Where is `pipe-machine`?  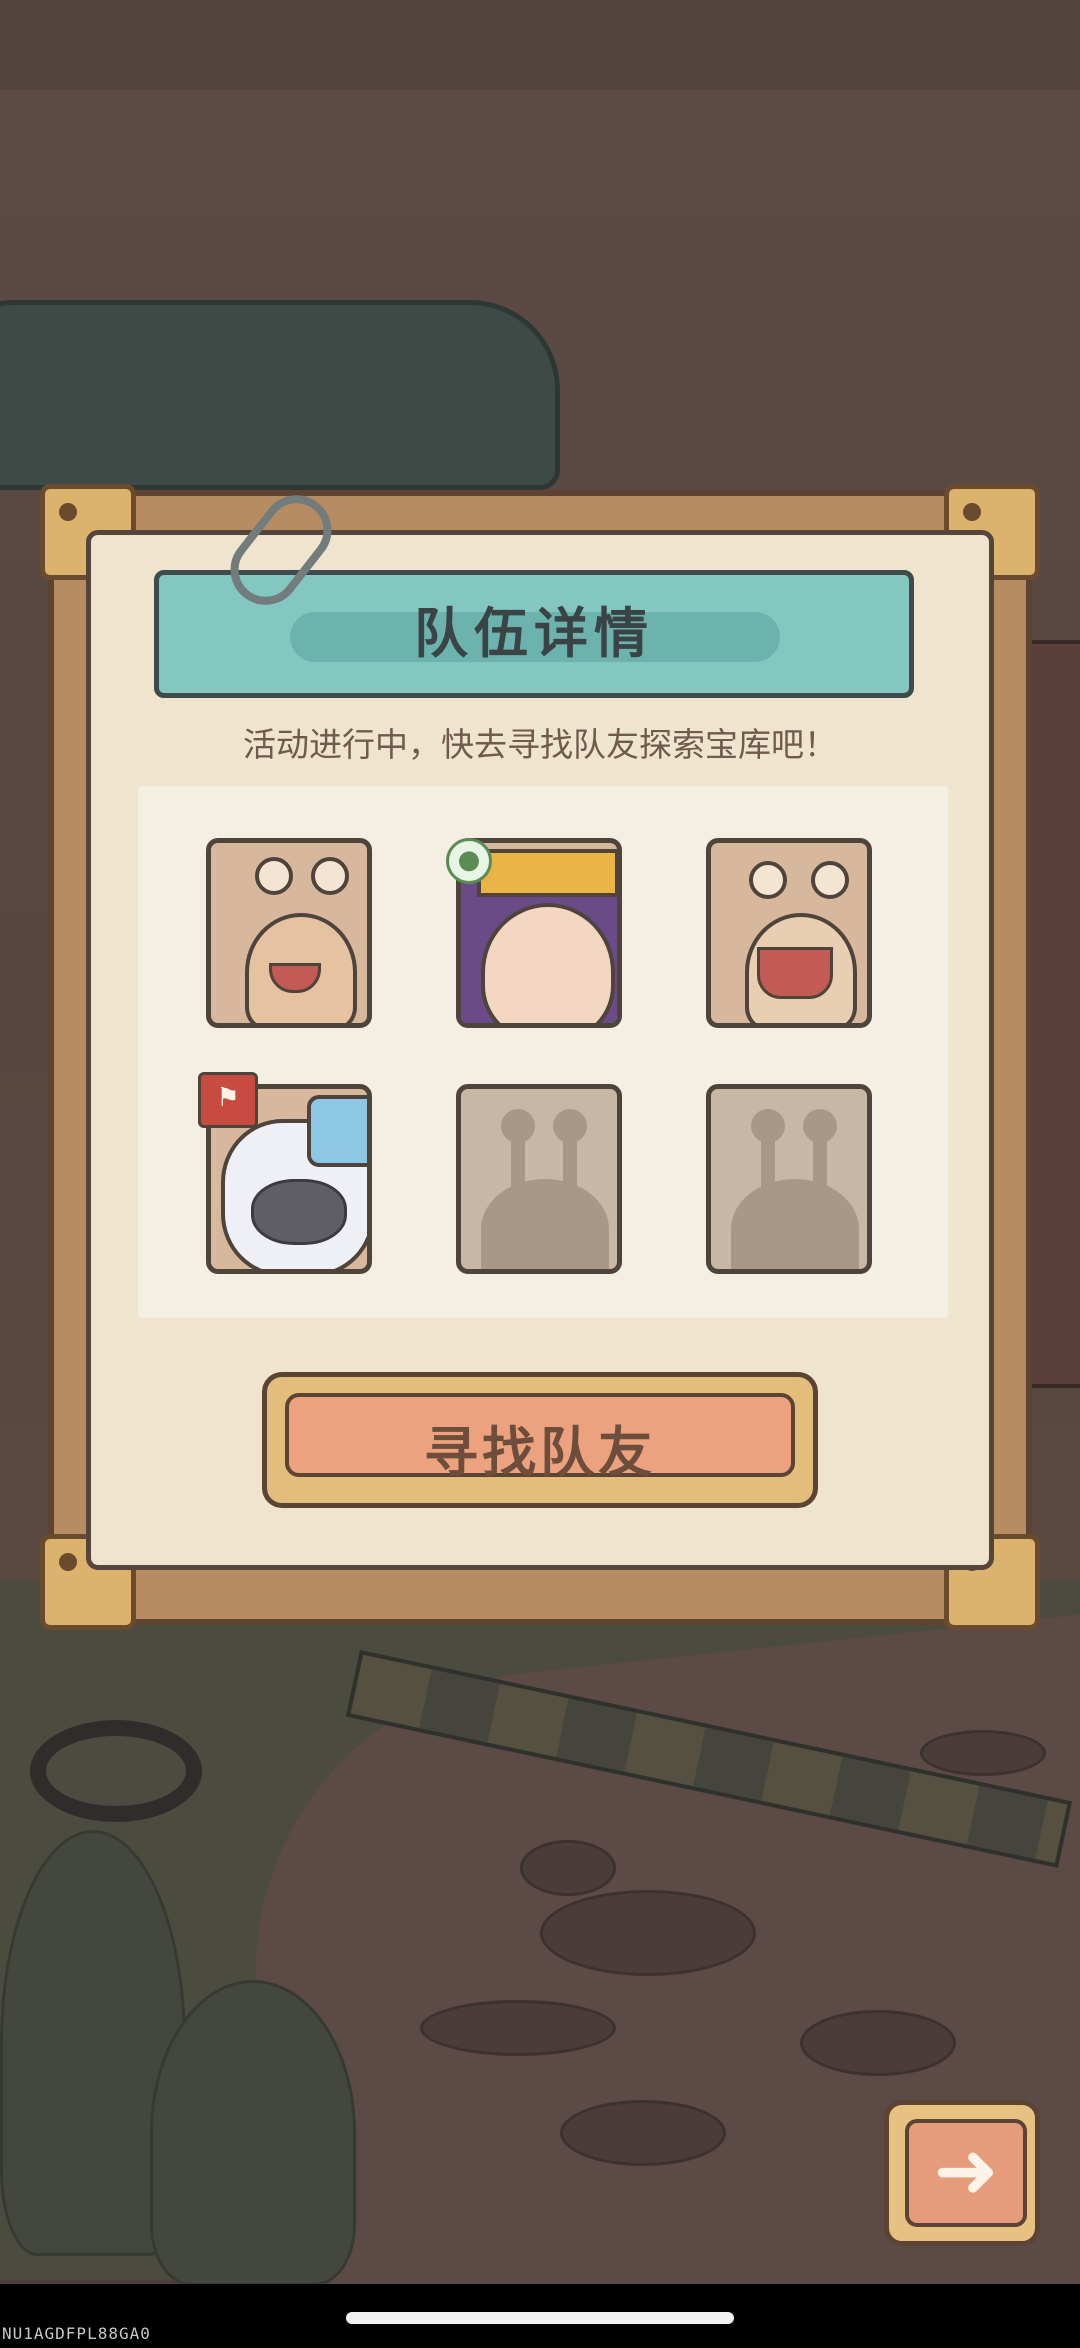
pipe-machine is located at coordinates (280, 395).